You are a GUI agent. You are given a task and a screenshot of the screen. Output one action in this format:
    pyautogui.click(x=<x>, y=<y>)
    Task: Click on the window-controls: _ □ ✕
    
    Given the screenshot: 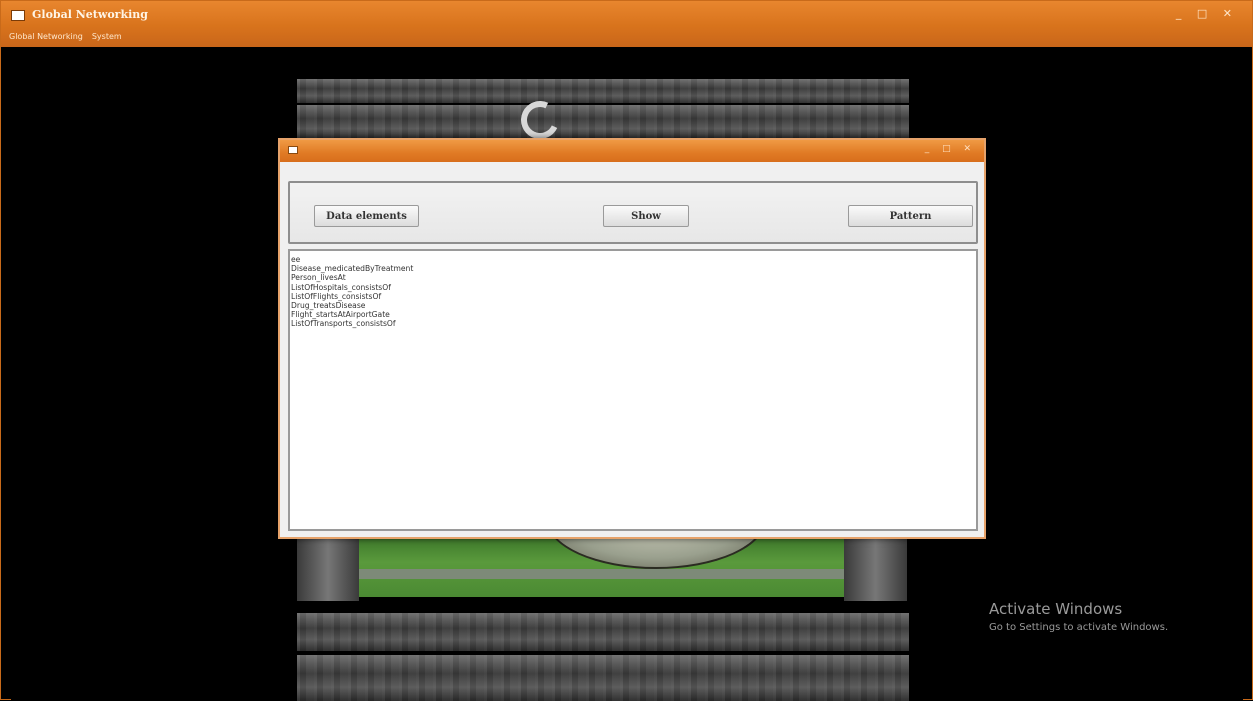 What is the action you would take?
    pyautogui.click(x=1207, y=13)
    